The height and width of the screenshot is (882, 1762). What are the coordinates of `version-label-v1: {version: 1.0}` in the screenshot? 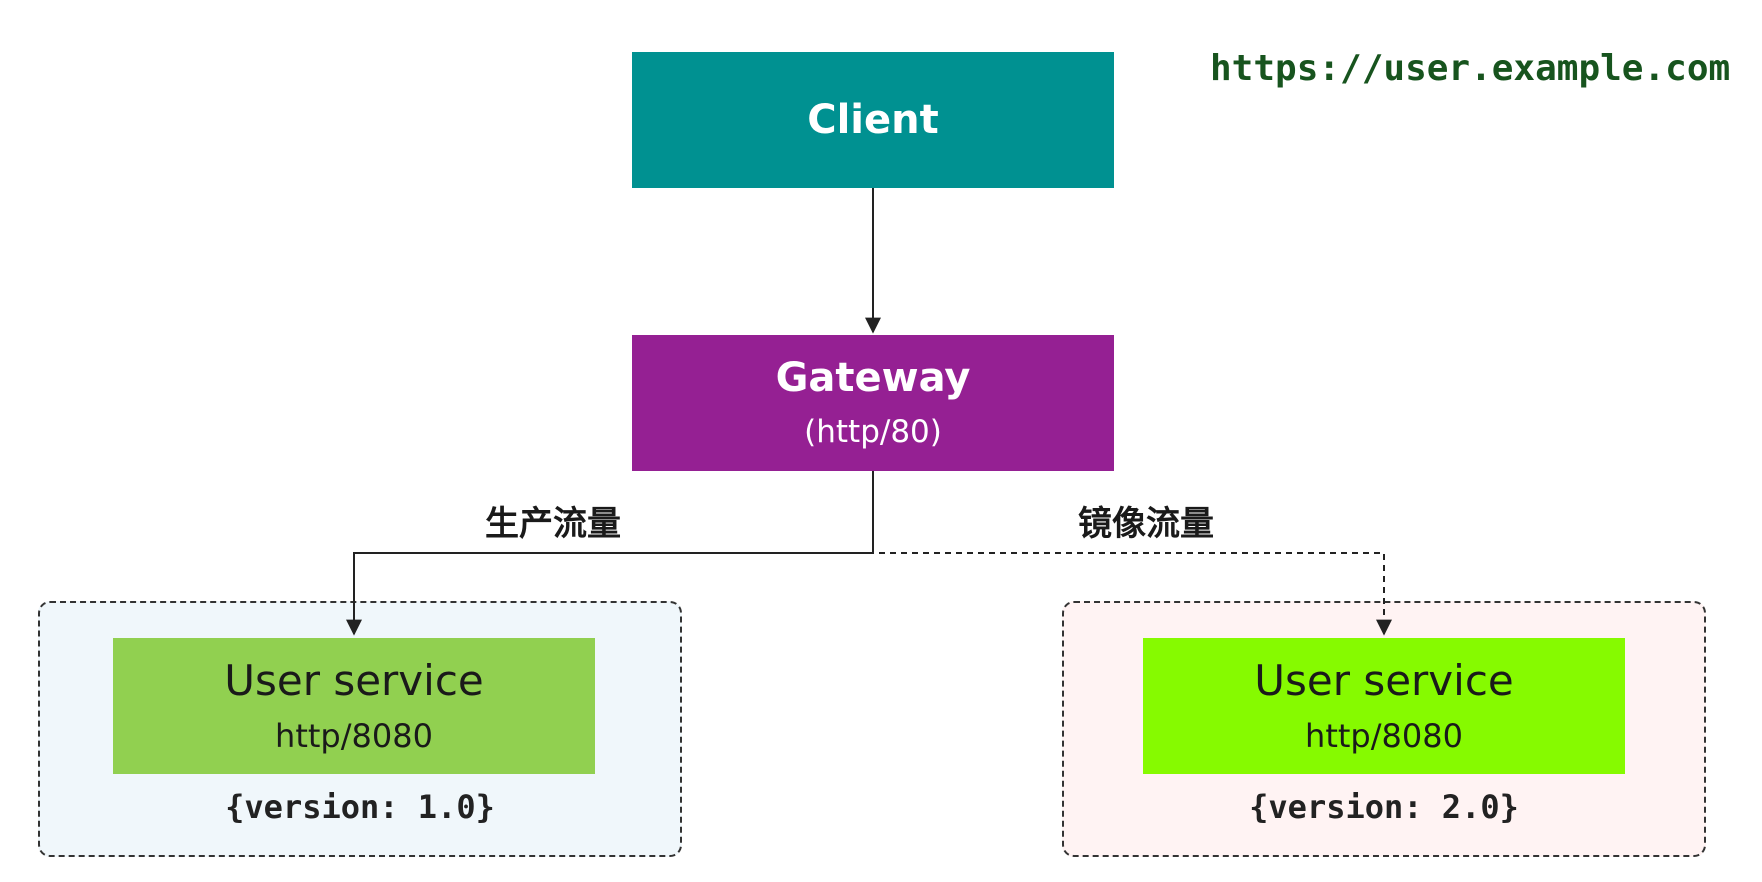 It's located at (360, 807).